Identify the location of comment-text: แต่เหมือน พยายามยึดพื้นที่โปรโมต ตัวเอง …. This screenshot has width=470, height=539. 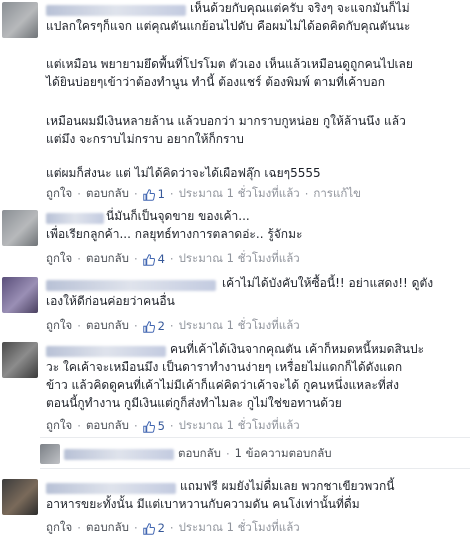
(229, 64).